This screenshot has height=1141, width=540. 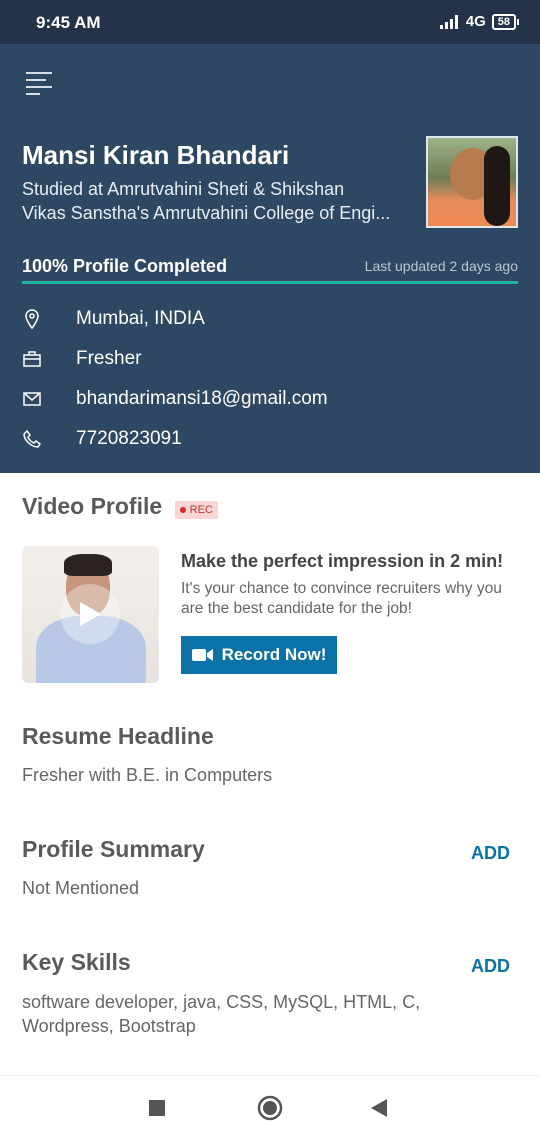 I want to click on experience-text: Fresher, so click(x=109, y=358).